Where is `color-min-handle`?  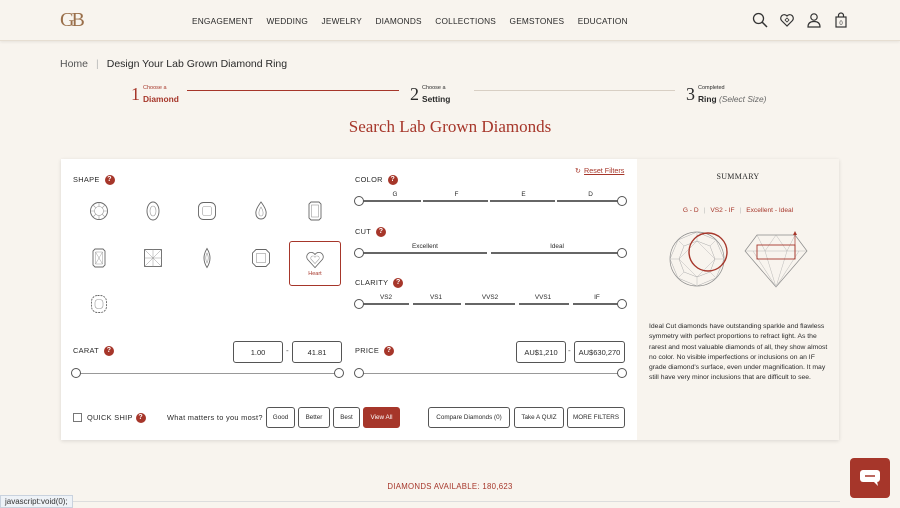 color-min-handle is located at coordinates (359, 201).